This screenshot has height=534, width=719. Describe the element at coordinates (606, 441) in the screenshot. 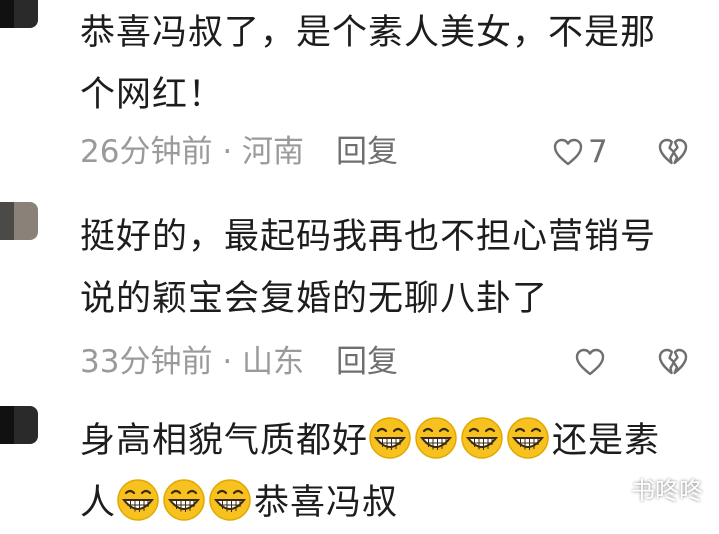

I see `comment-text-segment: 还是素` at that location.